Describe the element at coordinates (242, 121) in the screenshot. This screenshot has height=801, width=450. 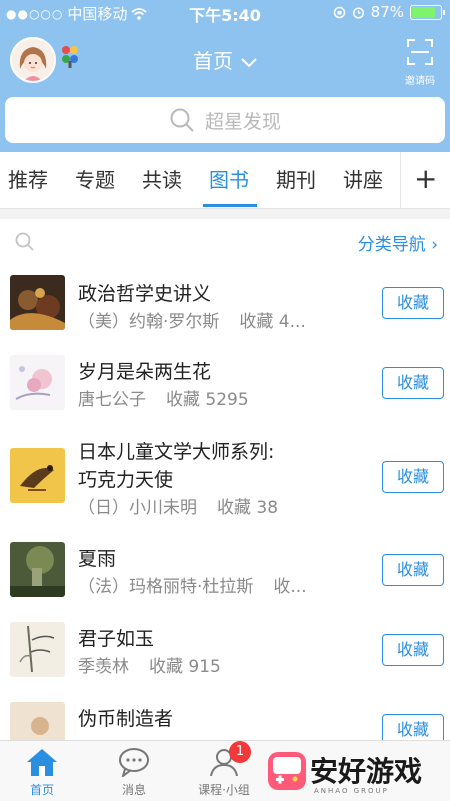
I see `search-placeholder: 超星发现` at that location.